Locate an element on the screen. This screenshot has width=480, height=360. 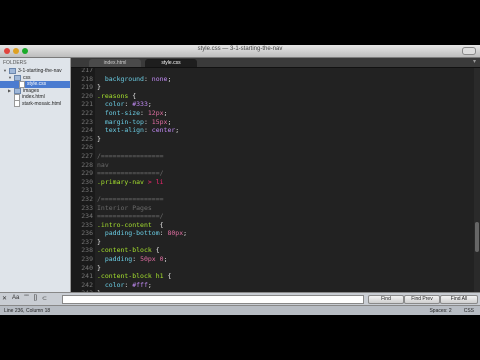
line-number: 230 is located at coordinates (87, 181).